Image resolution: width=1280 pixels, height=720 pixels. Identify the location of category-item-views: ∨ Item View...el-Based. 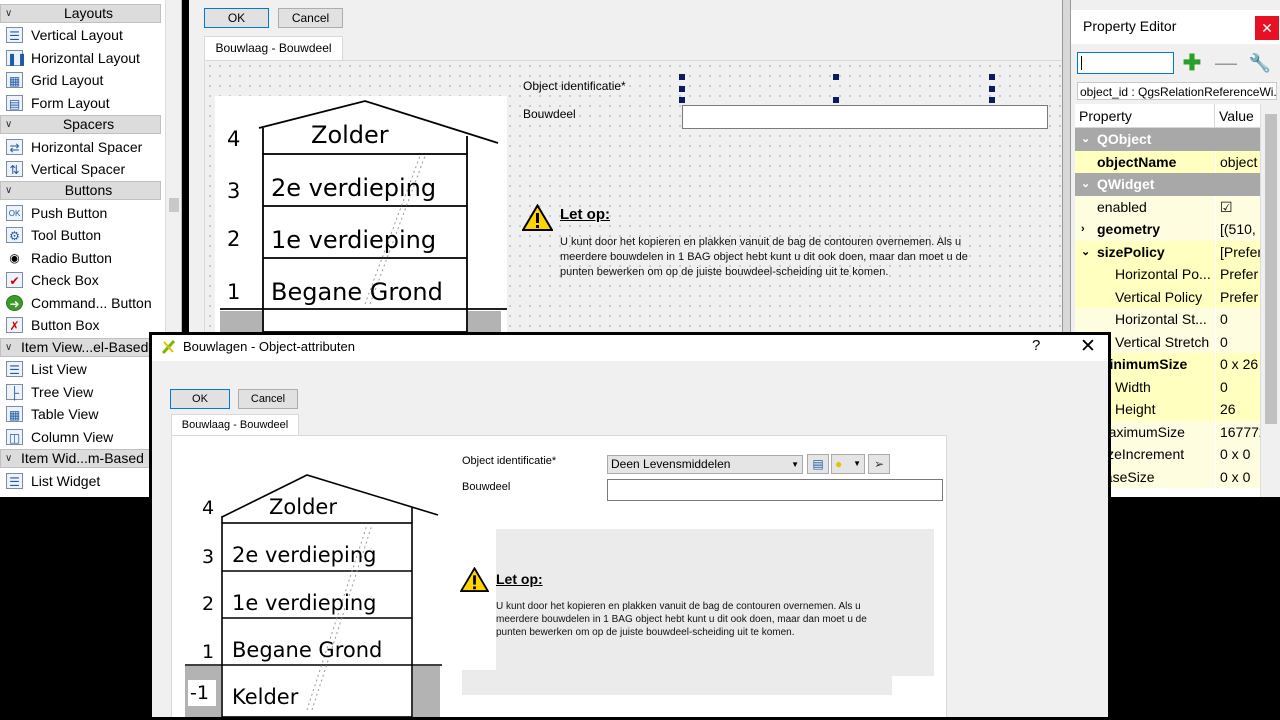
(80, 347).